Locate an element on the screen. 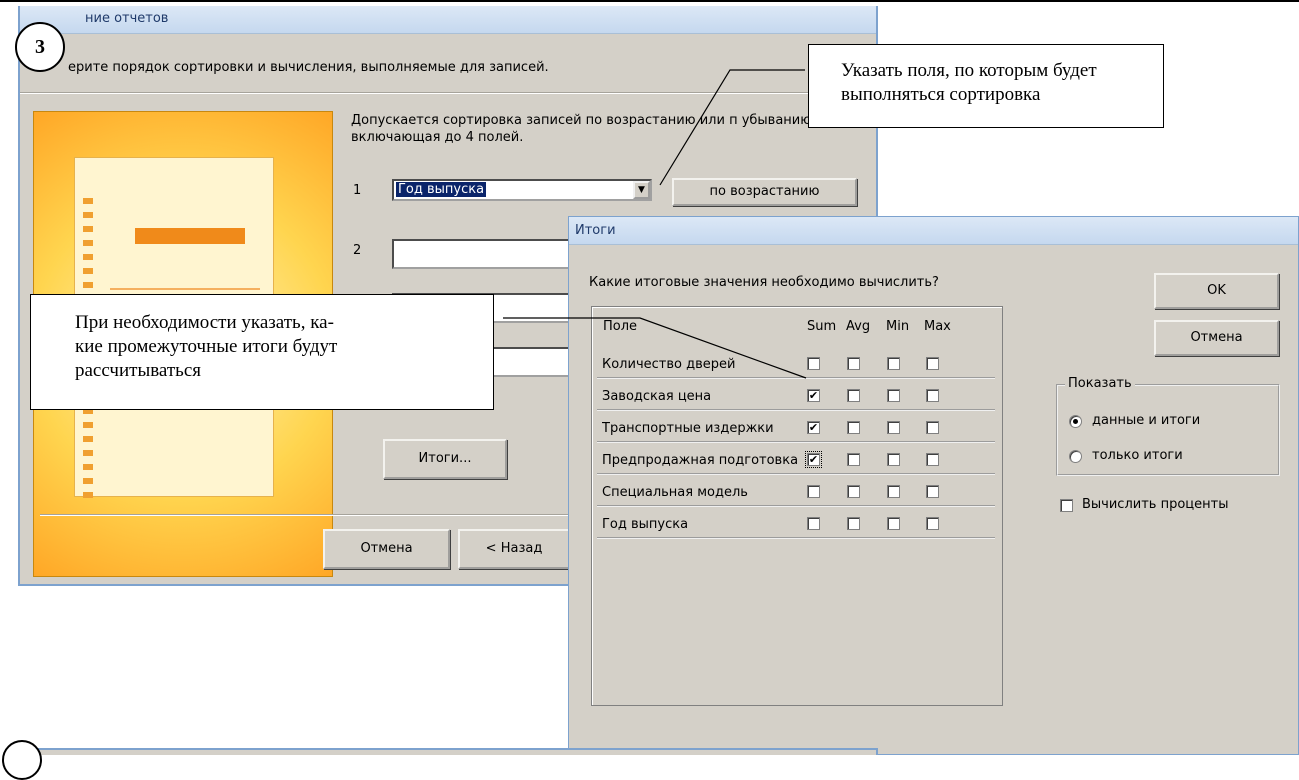  table-row: Год выпуска is located at coordinates (796, 523).